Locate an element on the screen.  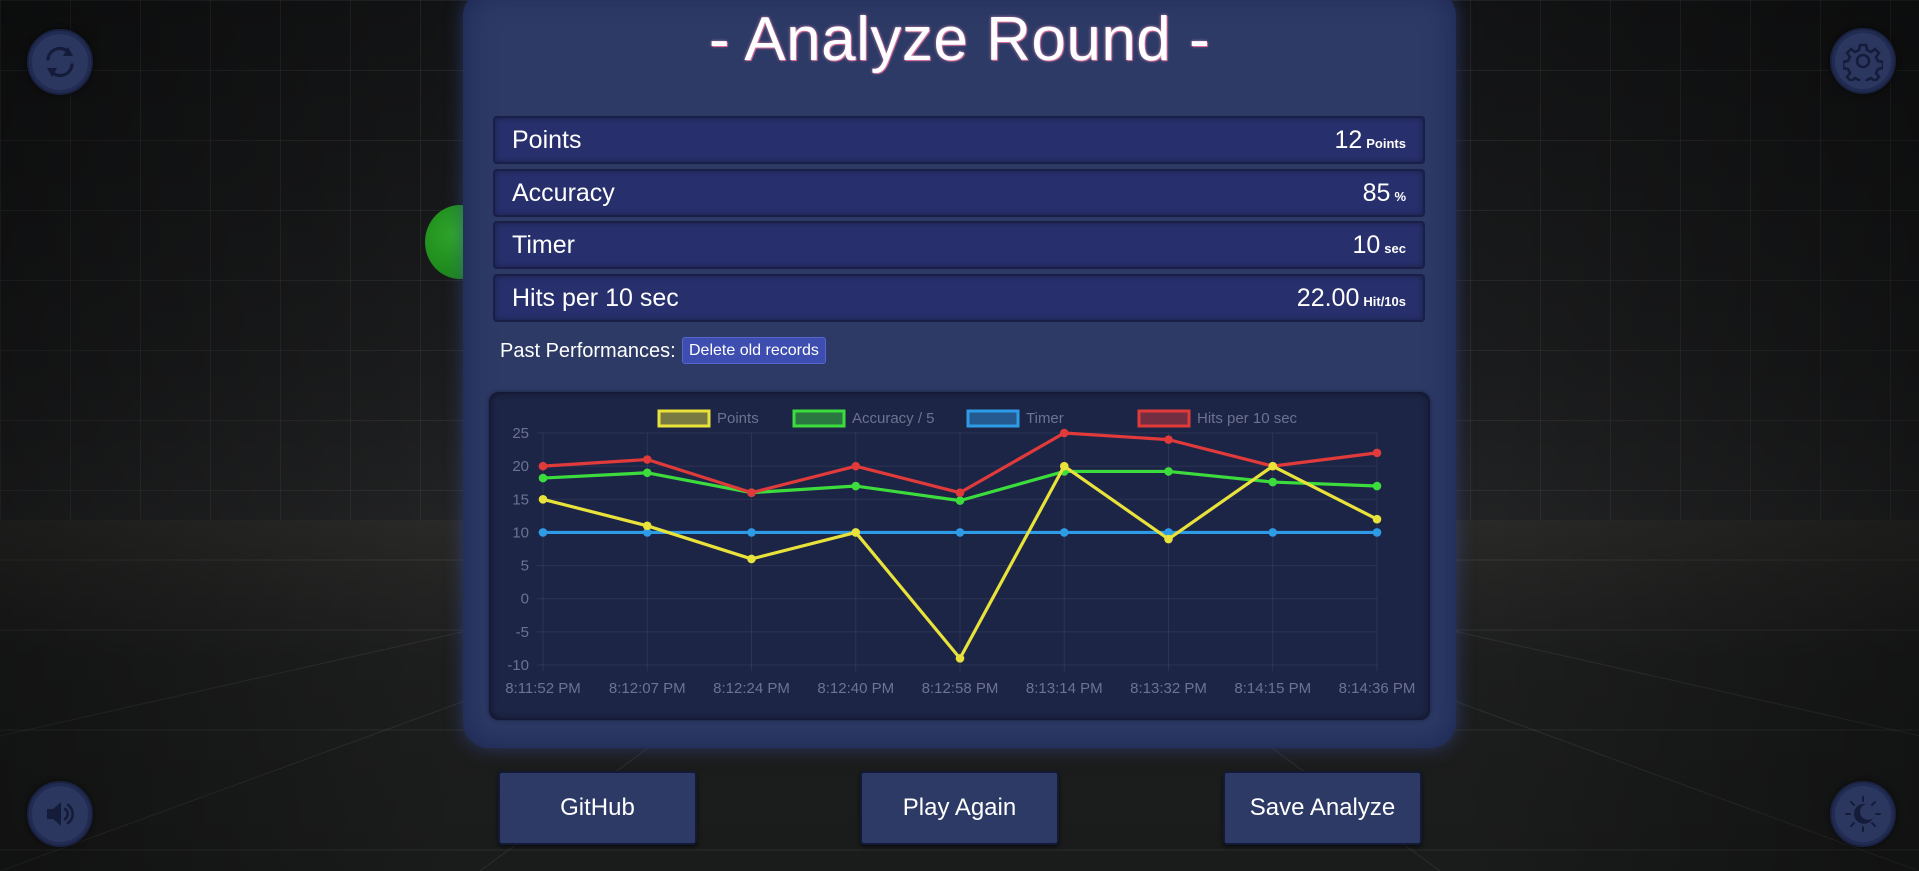
stat-row-accuracy: Accuracy 85% is located at coordinates (959, 193).